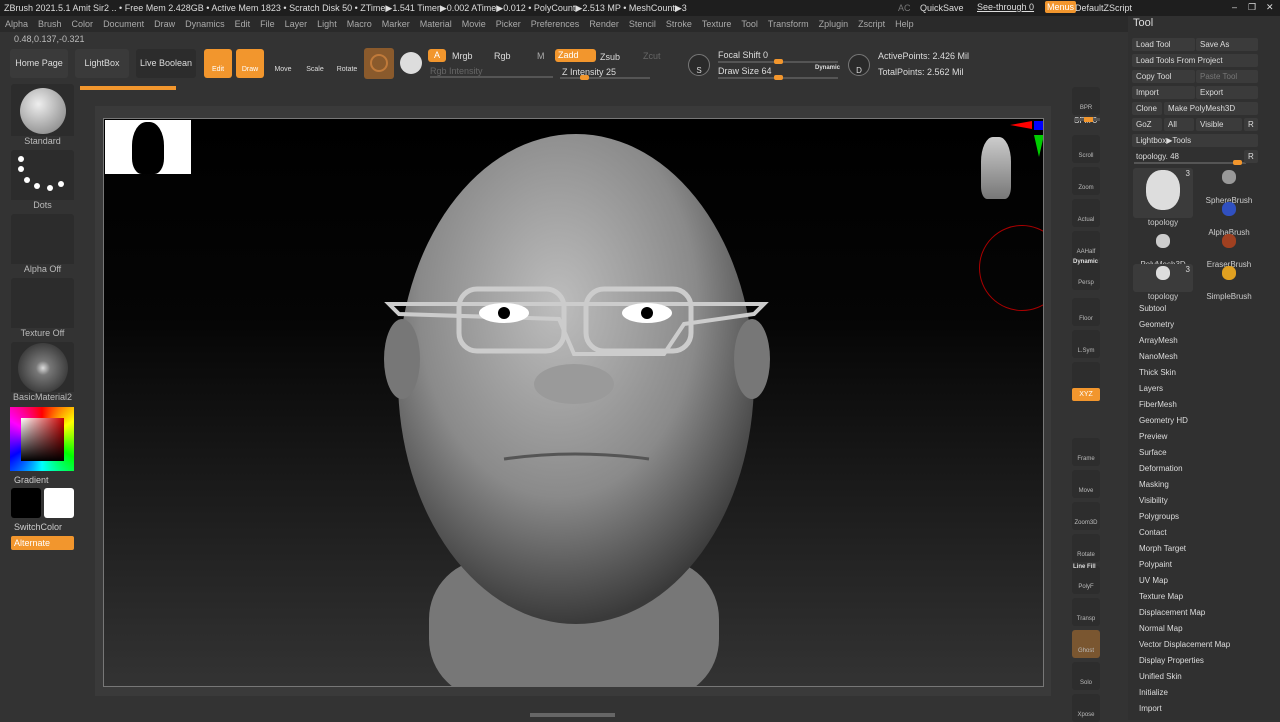 This screenshot has height=722, width=1280. Describe the element at coordinates (1154, 484) in the screenshot. I see `subpalette-masking: Masking` at that location.